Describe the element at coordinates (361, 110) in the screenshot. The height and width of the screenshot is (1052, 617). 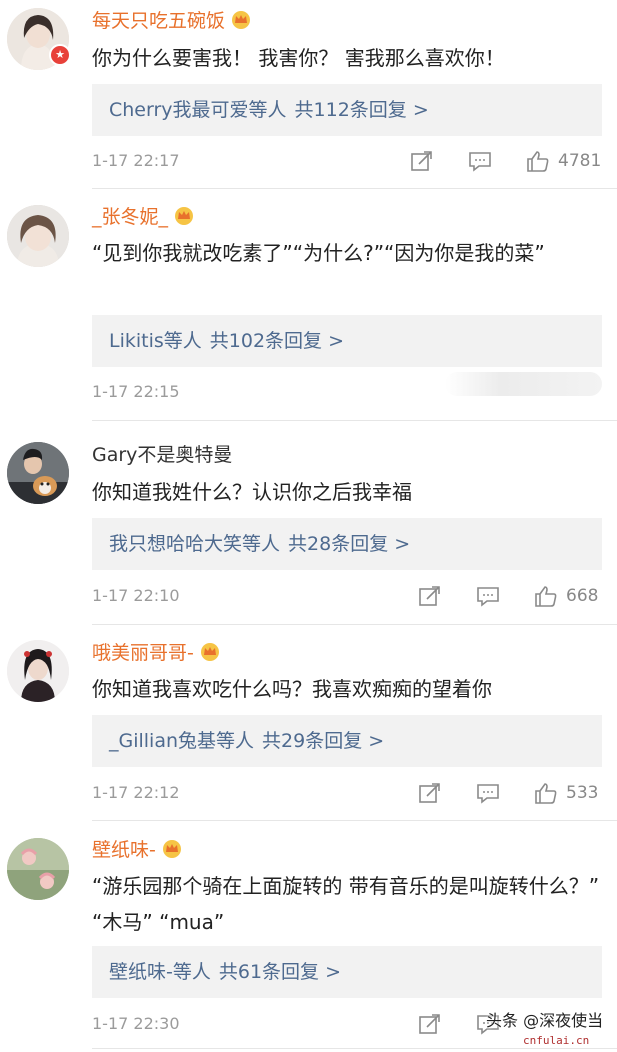
I see `replies-count: 共112条回复 >` at that location.